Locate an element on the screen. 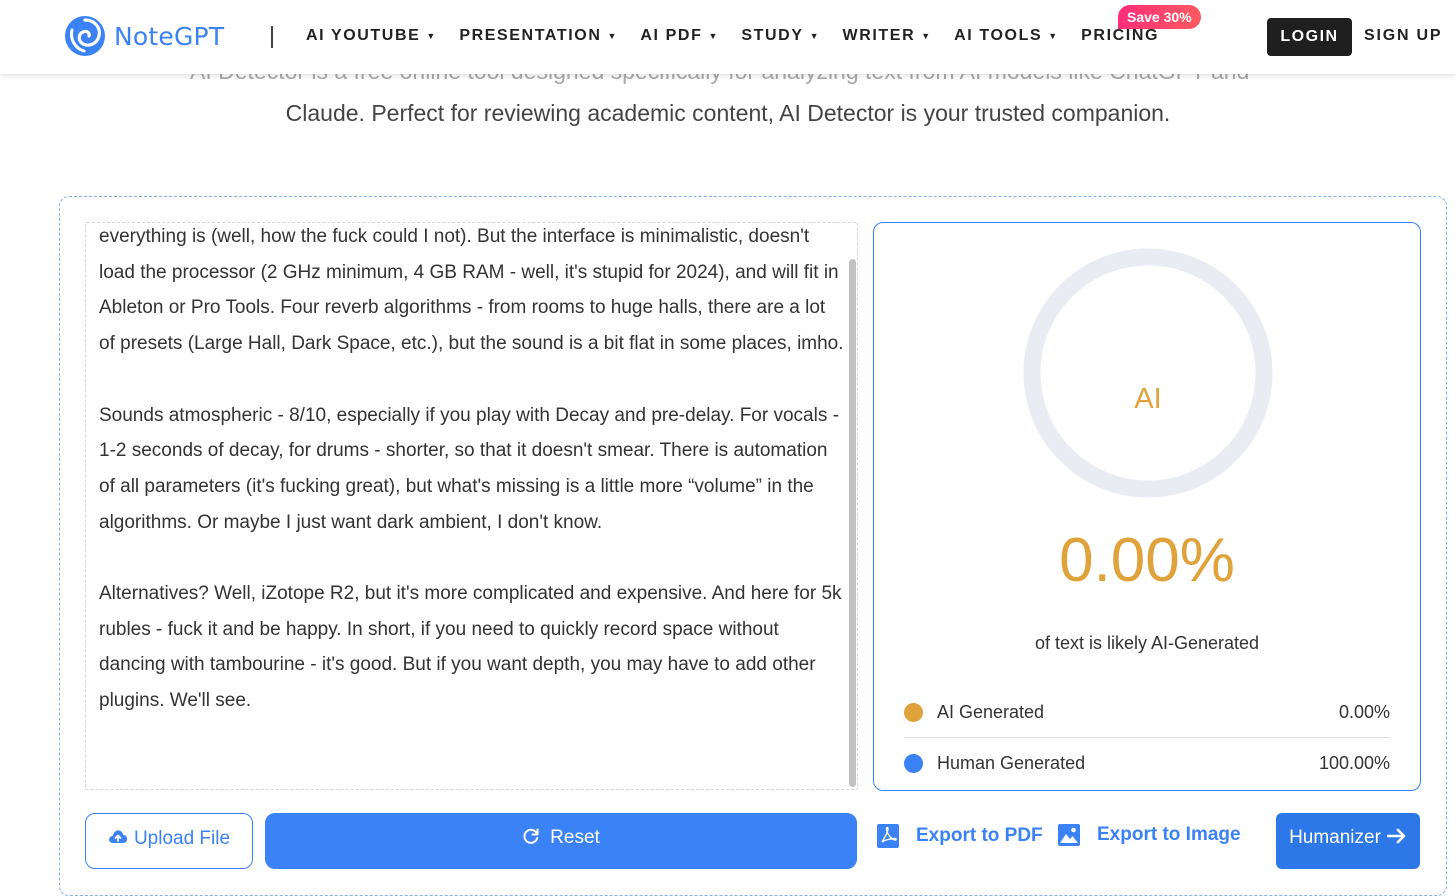 This screenshot has width=1456, height=896. signup-button: SIGN UP is located at coordinates (1403, 36).